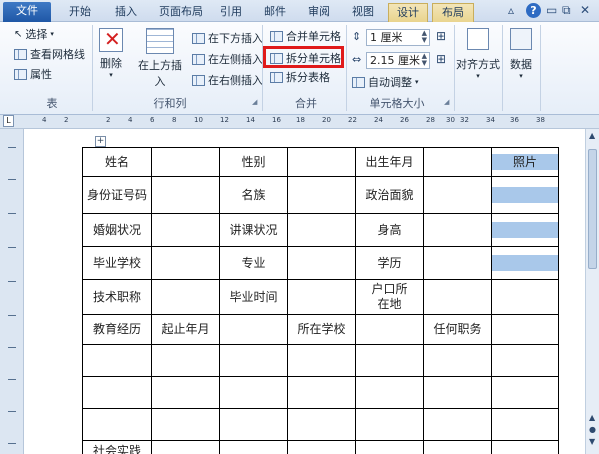 The width and height of the screenshot is (599, 454). I want to click on table-cell: 户口所在地, so click(389, 297).